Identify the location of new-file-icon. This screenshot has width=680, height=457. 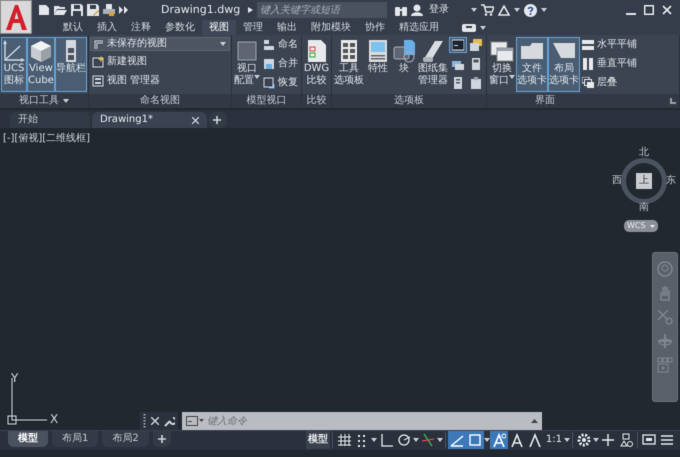
(44, 10).